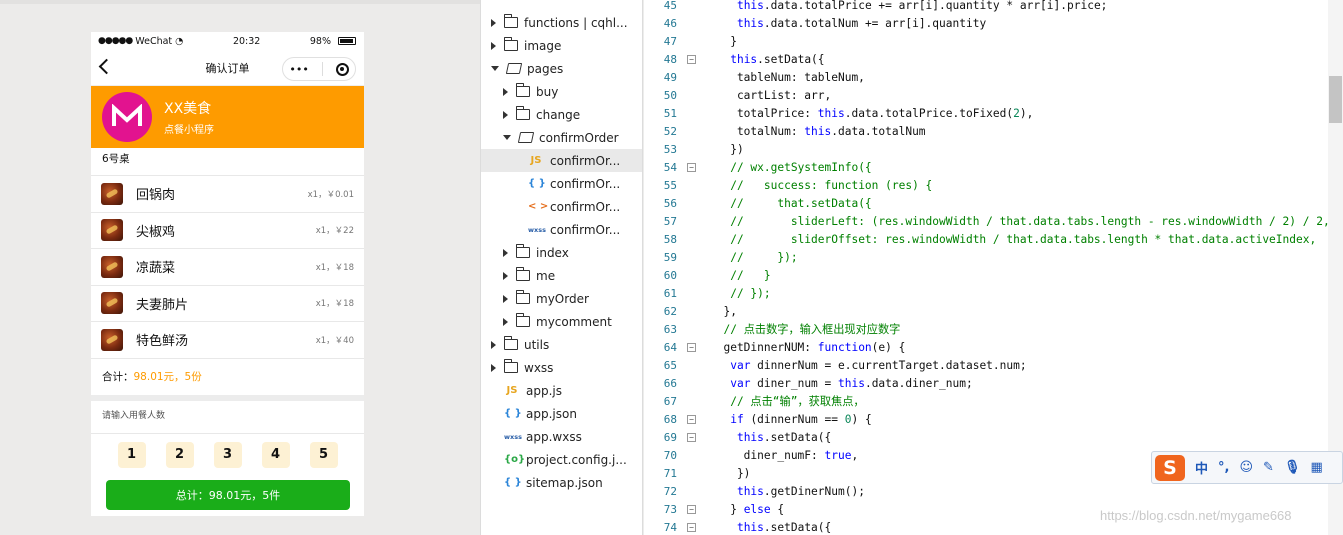 This screenshot has height=535, width=1343. Describe the element at coordinates (1316, 467) in the screenshot. I see `grid-icon: ▦` at that location.